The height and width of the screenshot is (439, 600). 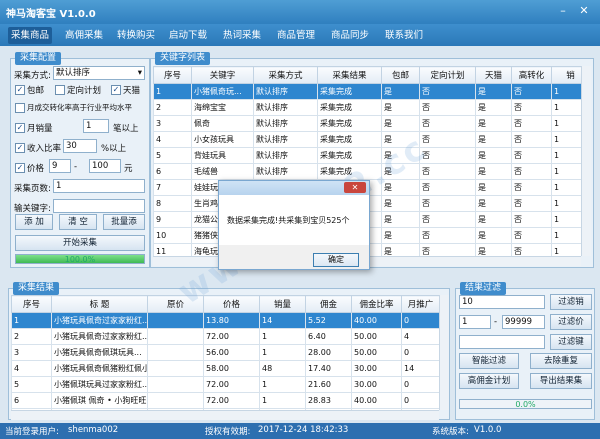 What do you see at coordinates (172, 219) in the screenshot?
I see `keyword-cell: 9` at bounding box center [172, 219].